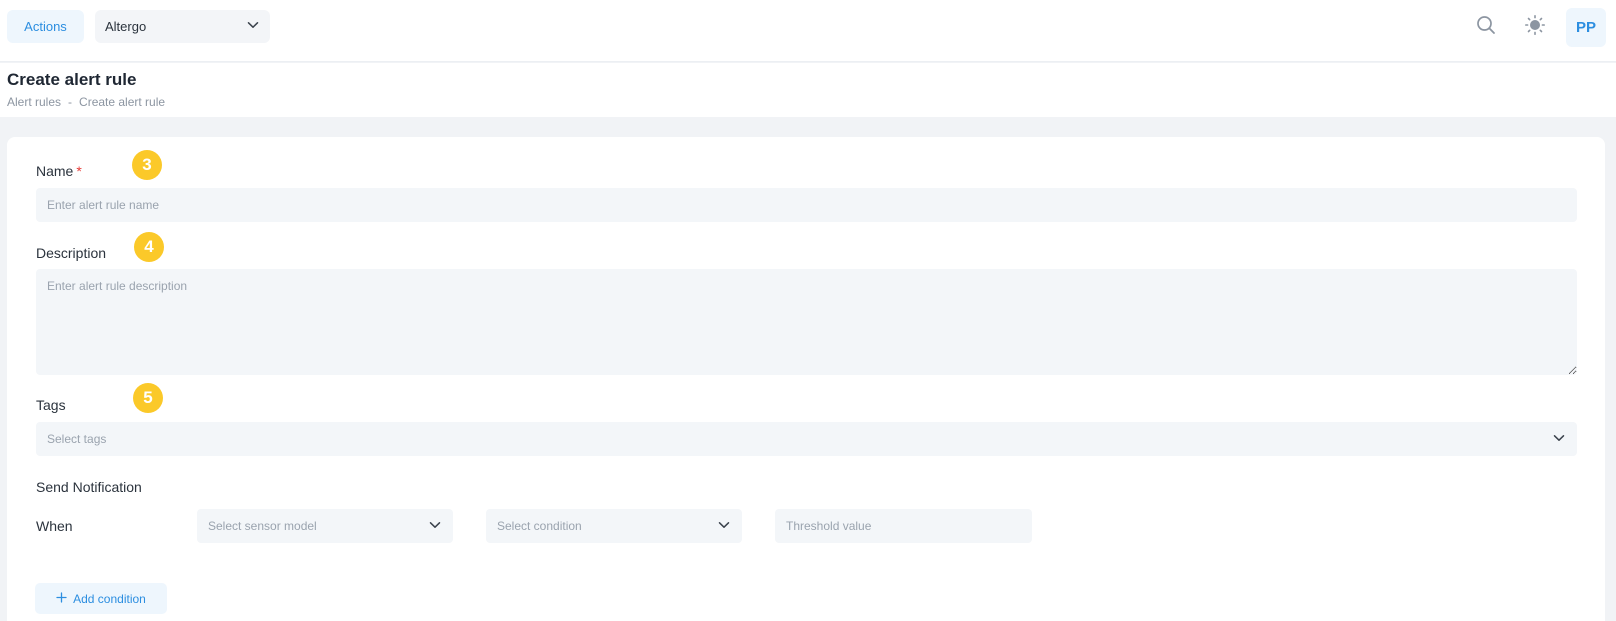  I want to click on search-button, so click(1486, 27).